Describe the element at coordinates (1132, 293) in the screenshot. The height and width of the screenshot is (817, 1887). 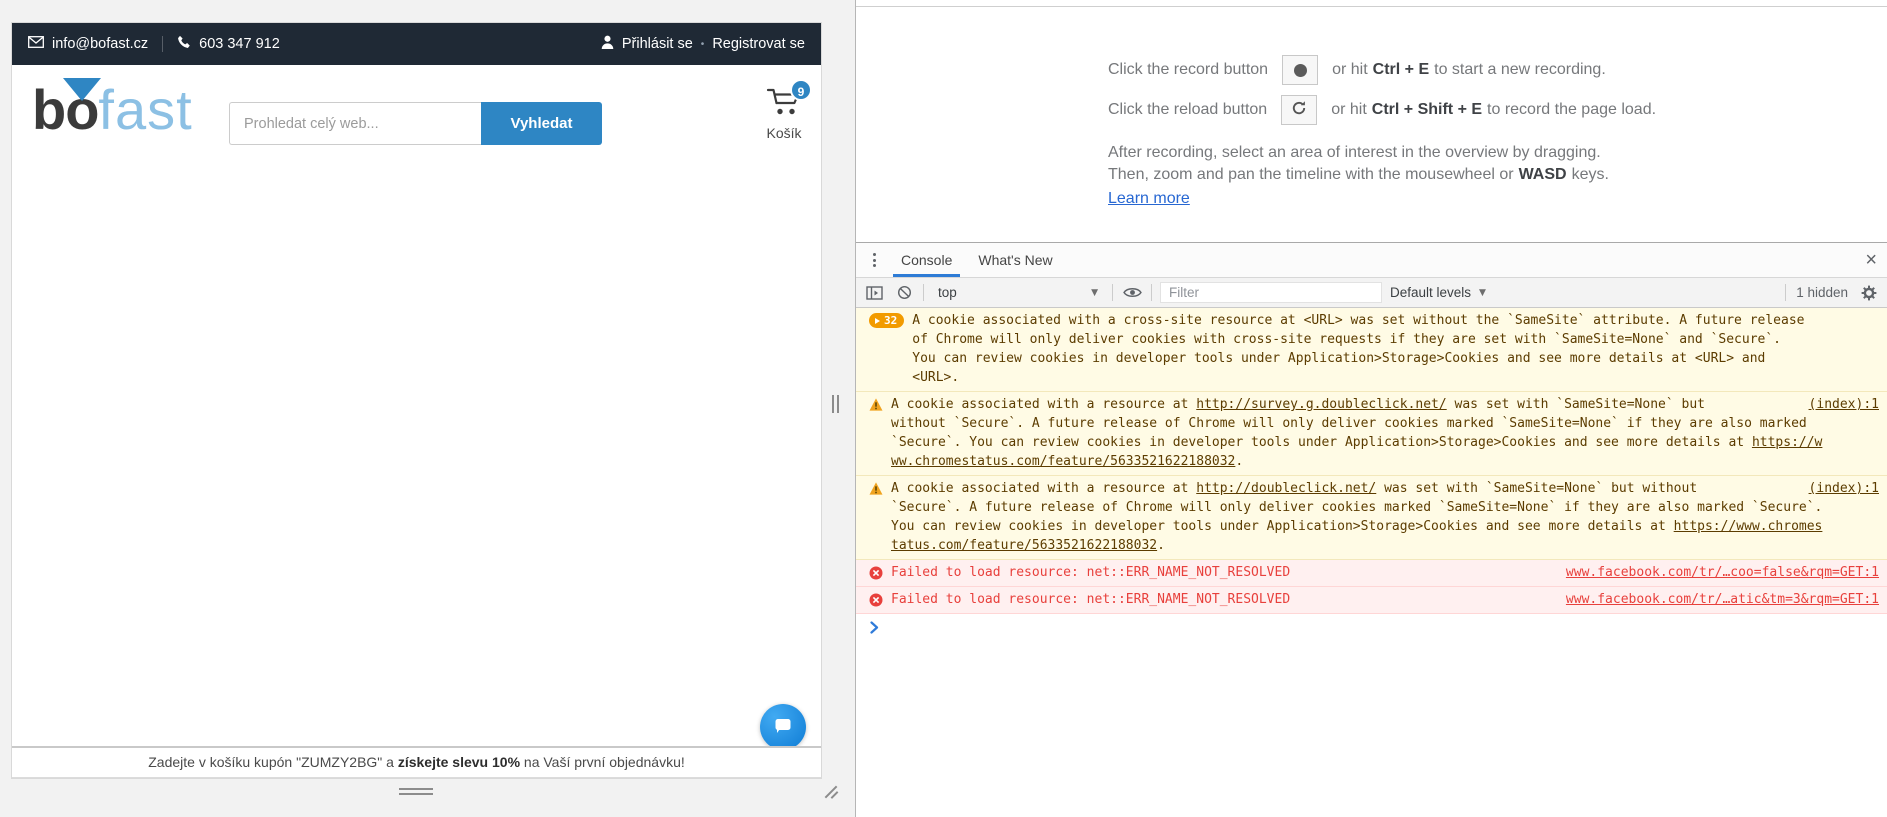
I see `live-expression-eye-icon` at that location.